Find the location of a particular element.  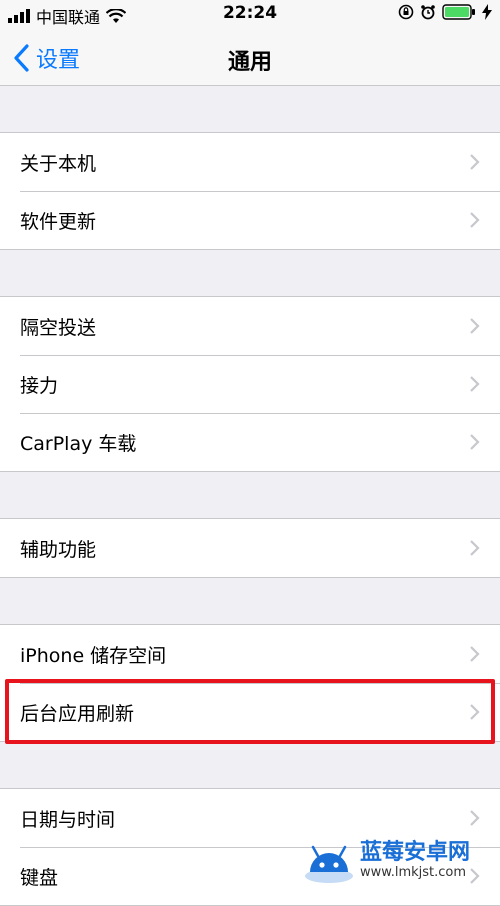

settings-group-4: iPhone 储存空间 后台应用刷新 is located at coordinates (250, 683).